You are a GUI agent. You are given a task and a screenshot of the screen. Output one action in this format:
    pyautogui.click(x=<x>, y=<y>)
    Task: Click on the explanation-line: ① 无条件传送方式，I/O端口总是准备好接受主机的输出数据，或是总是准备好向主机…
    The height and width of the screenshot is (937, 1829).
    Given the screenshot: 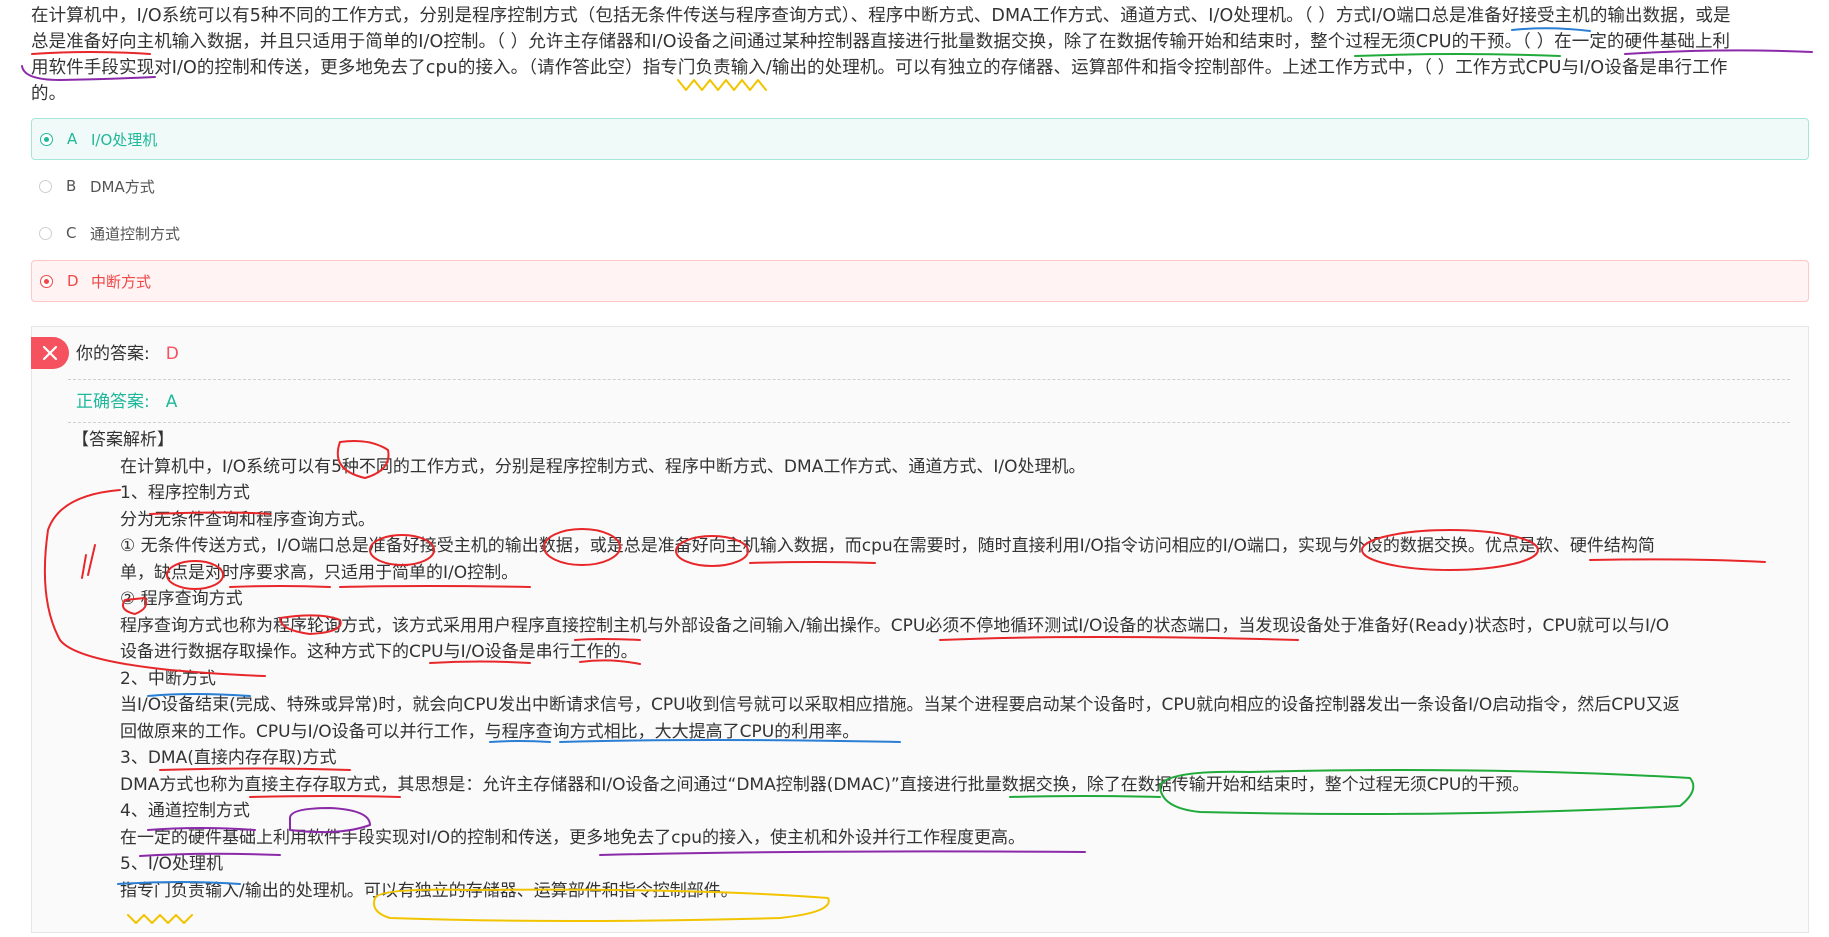 What is the action you would take?
    pyautogui.click(x=887, y=546)
    